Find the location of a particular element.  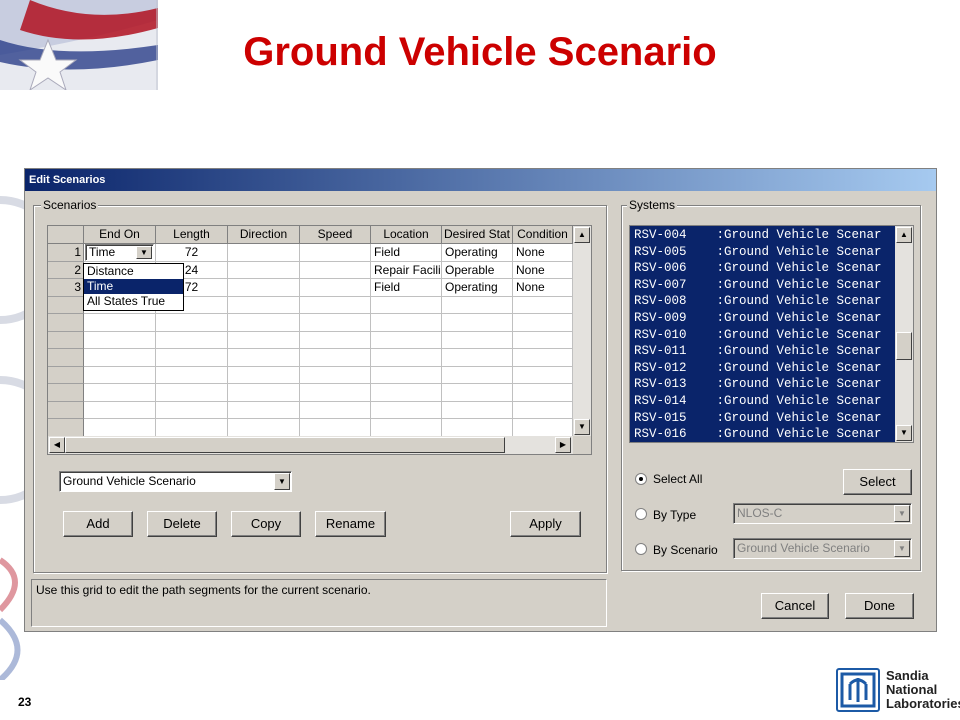

system-list-item: RSV-010 :Ground Vehicle Scenar is located at coordinates (758, 335).